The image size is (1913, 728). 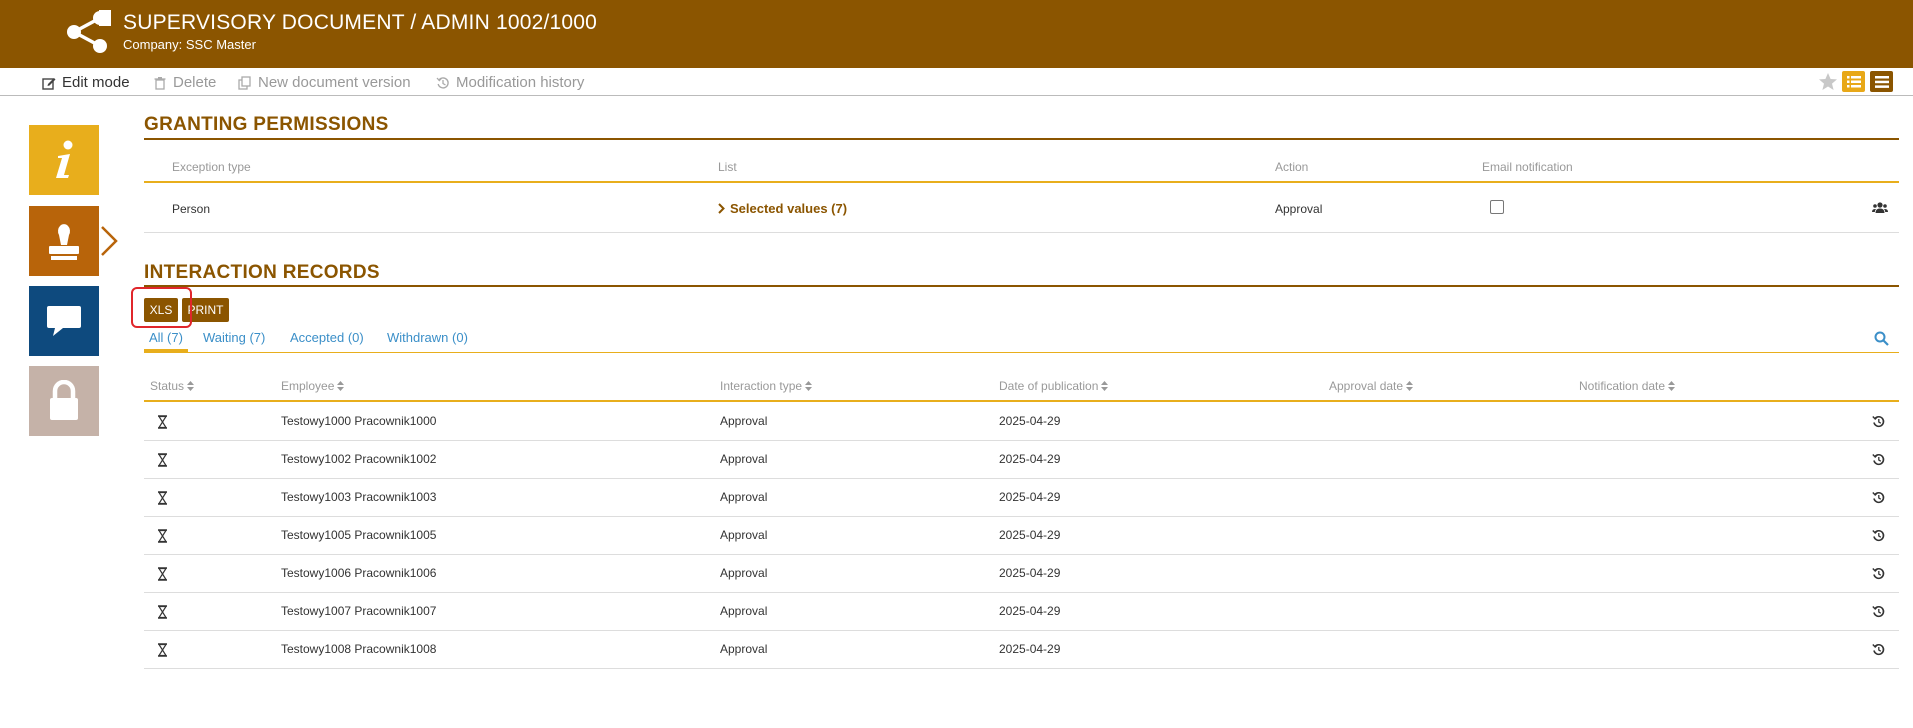 What do you see at coordinates (727, 167) in the screenshot?
I see `col-list: List` at bounding box center [727, 167].